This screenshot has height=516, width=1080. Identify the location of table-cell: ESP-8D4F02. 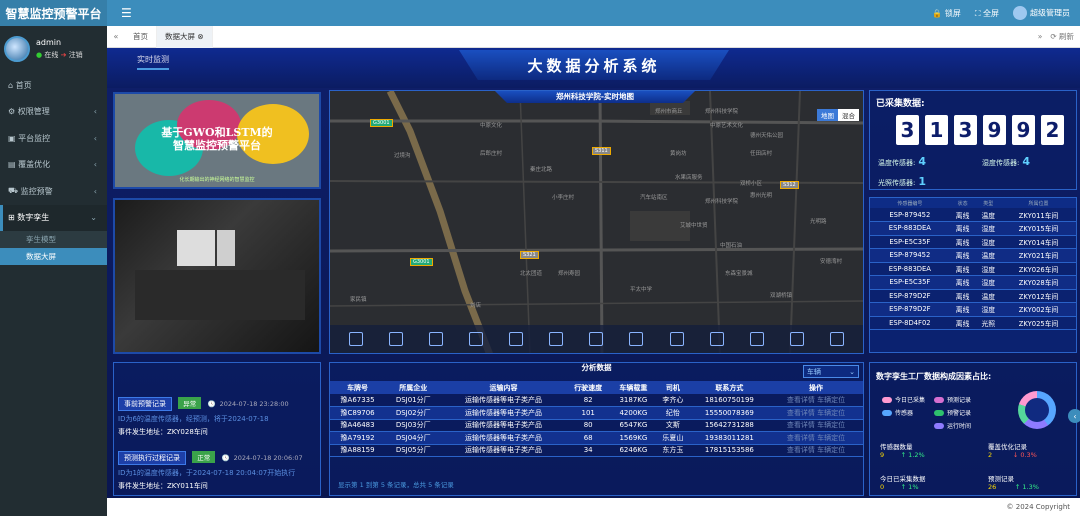
(910, 323).